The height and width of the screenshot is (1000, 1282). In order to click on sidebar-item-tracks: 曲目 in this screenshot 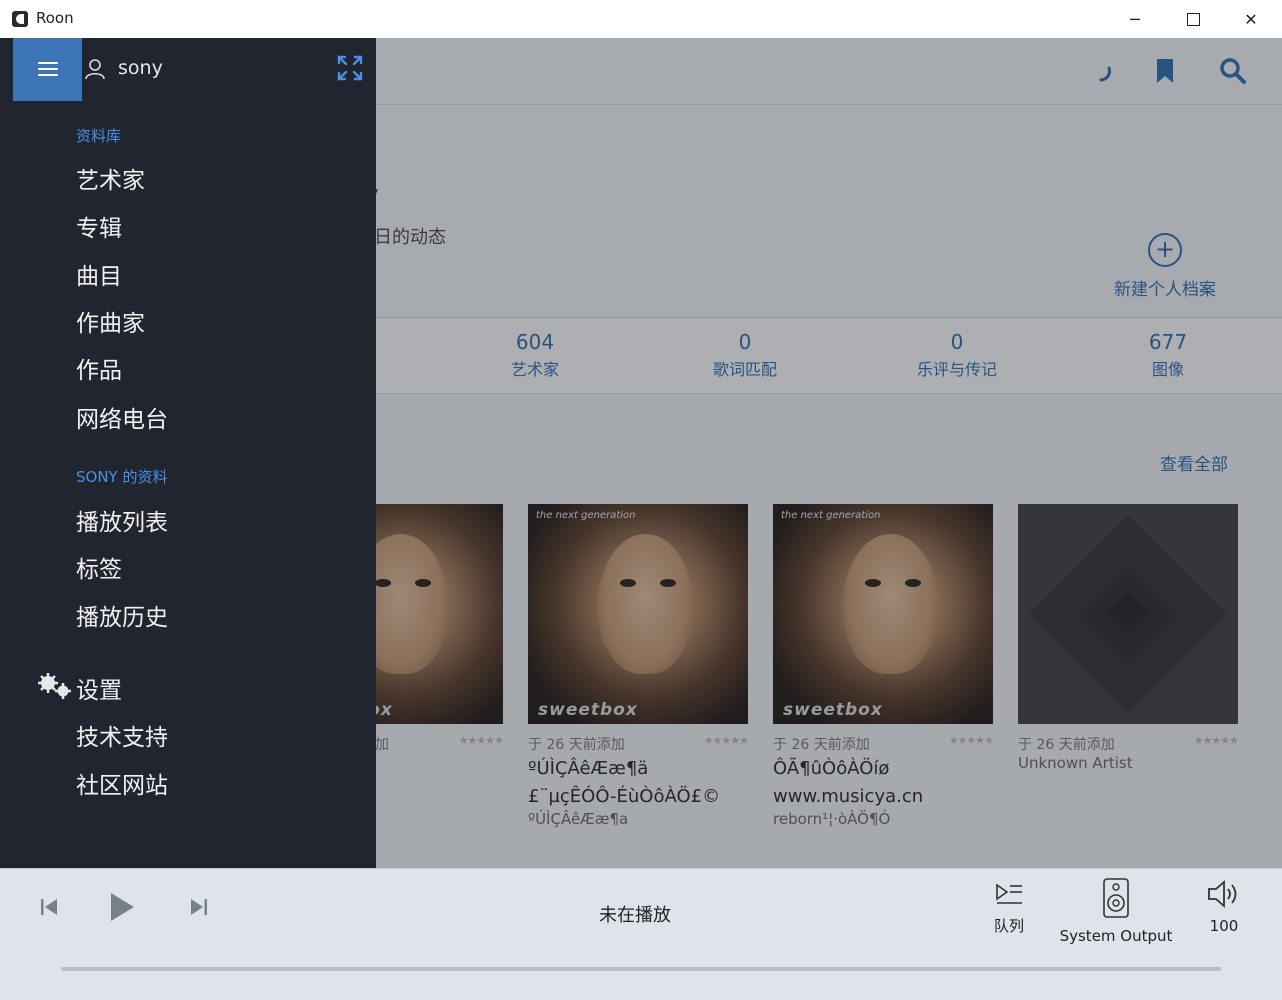, I will do `click(99, 274)`.